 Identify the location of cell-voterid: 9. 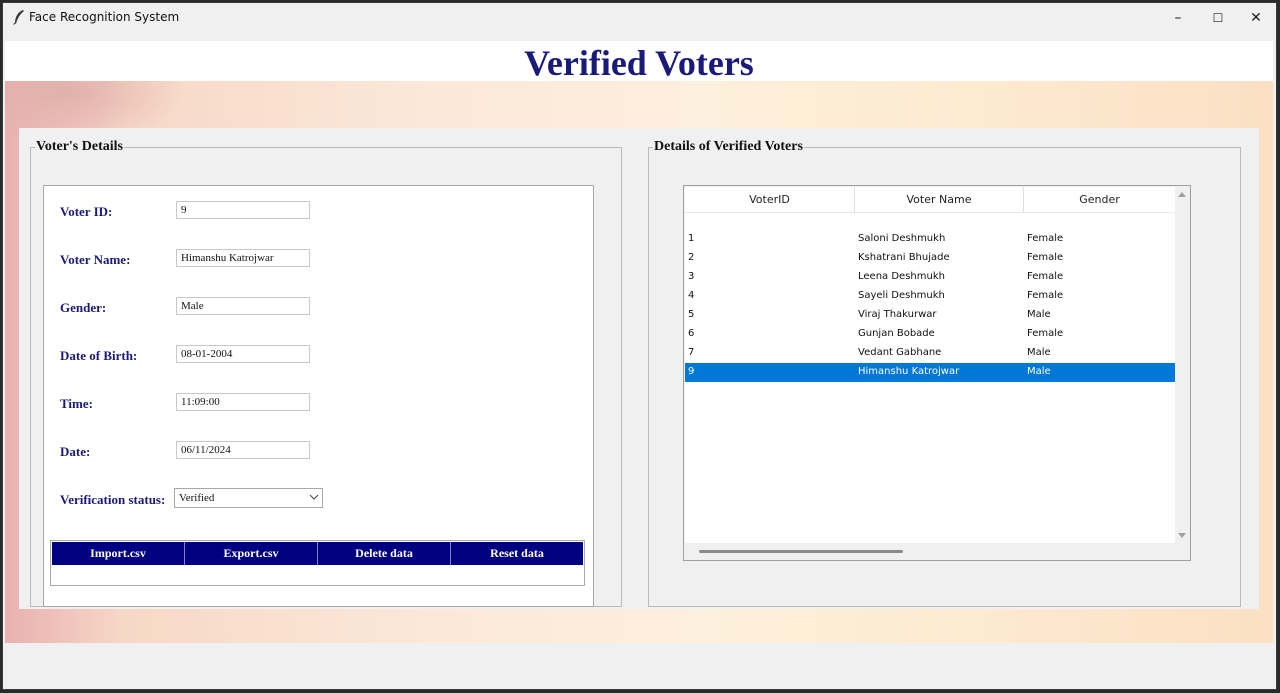
(691, 371).